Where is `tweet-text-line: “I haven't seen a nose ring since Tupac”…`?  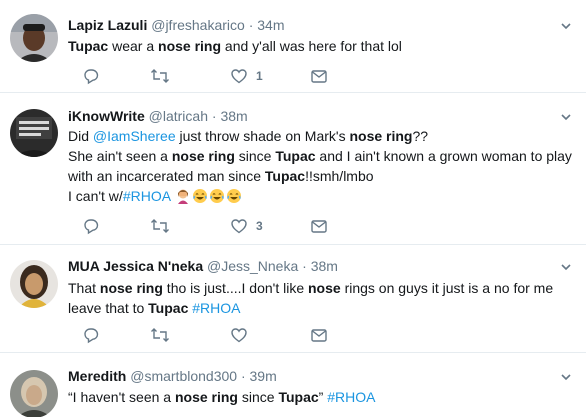
tweet-text-line: “I haven't seen a nose ring since Tupac”… is located at coordinates (323, 397).